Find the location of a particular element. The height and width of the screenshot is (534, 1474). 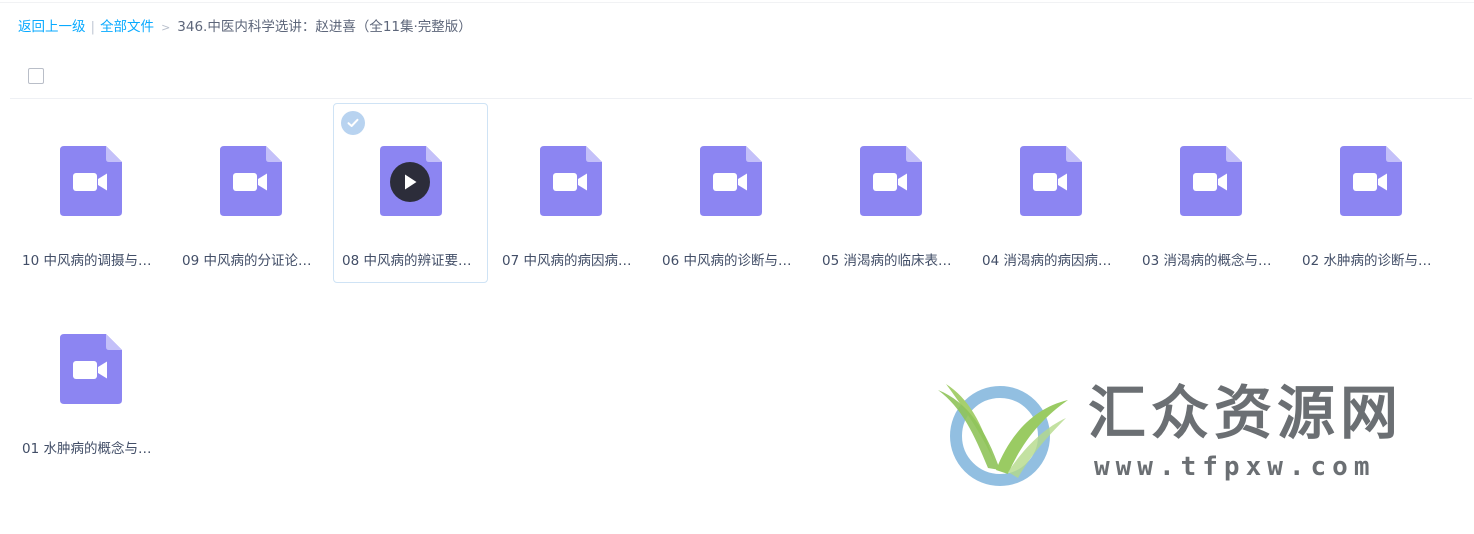

play-icon is located at coordinates (410, 182).